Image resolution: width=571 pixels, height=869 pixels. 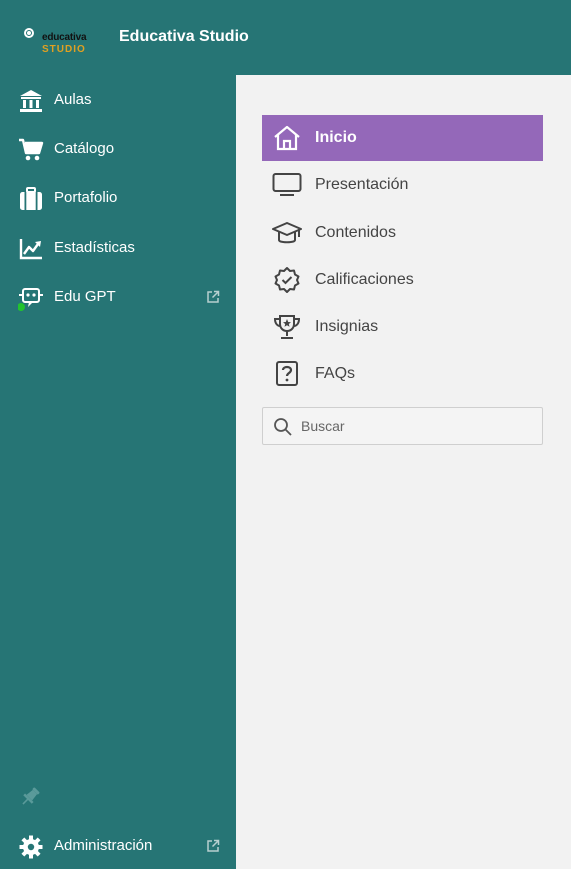 I want to click on educativa-logo: educativa STUDIO, so click(x=62, y=42).